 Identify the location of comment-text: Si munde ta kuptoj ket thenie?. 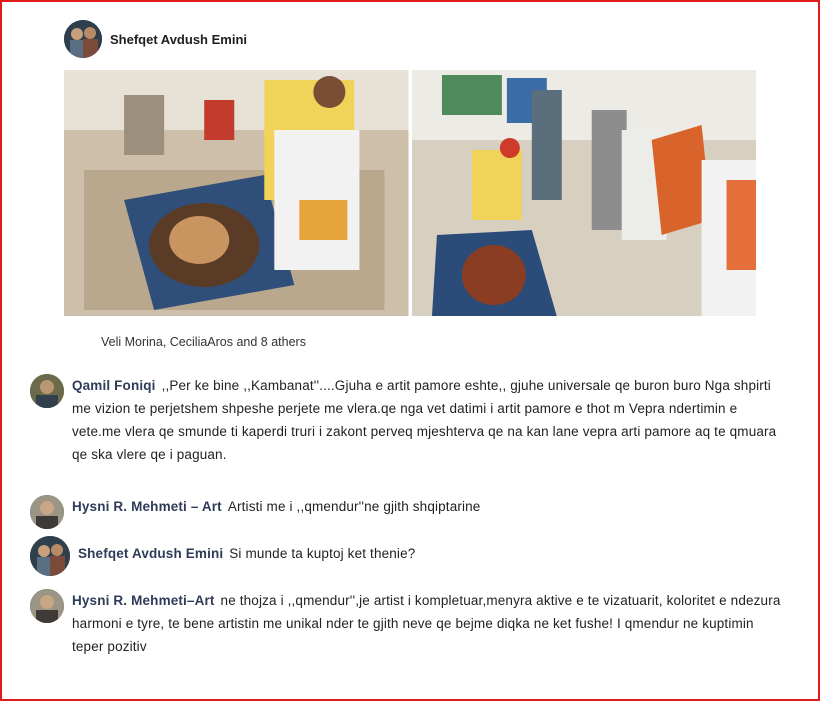
(322, 553).